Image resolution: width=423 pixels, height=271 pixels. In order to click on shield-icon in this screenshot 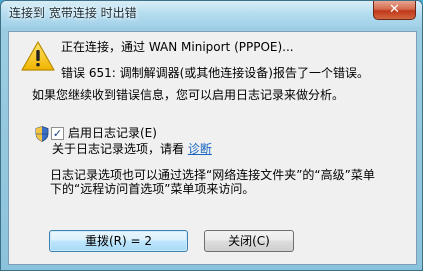, I will do `click(42, 134)`.